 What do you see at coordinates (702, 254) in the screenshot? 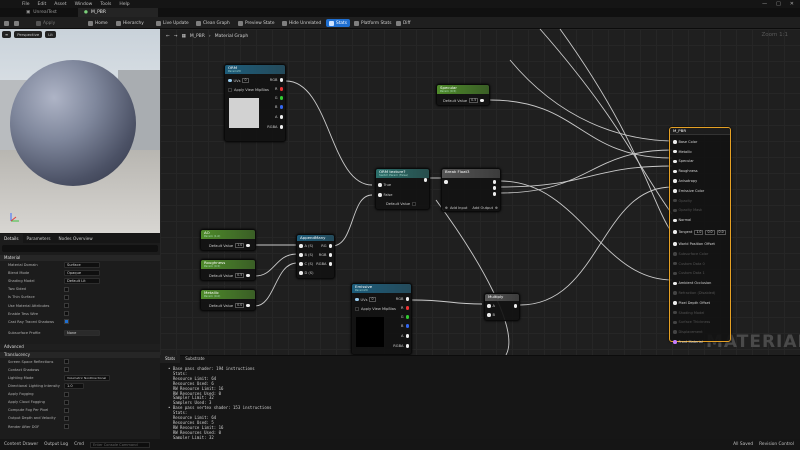
I see `result-pin: Subsurface Color` at bounding box center [702, 254].